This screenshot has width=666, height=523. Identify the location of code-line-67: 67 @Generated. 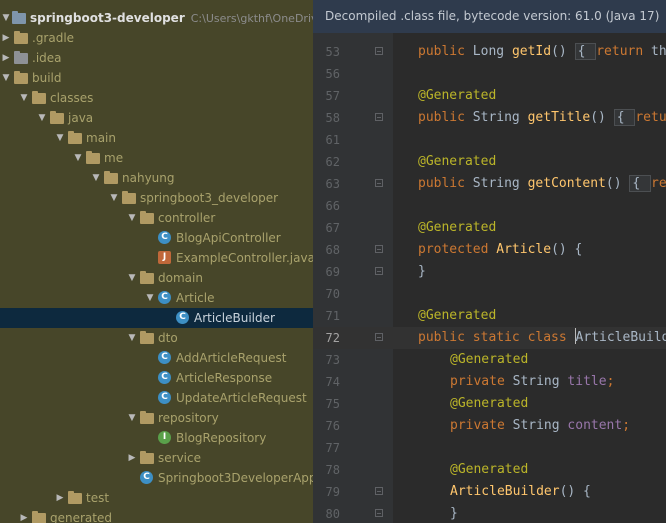
(489, 228).